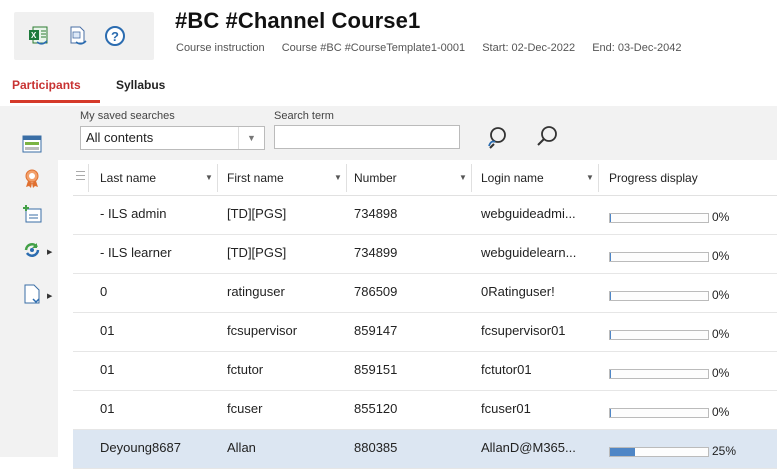 The image size is (777, 469). What do you see at coordinates (497, 137) in the screenshot?
I see `user-search-icon` at bounding box center [497, 137].